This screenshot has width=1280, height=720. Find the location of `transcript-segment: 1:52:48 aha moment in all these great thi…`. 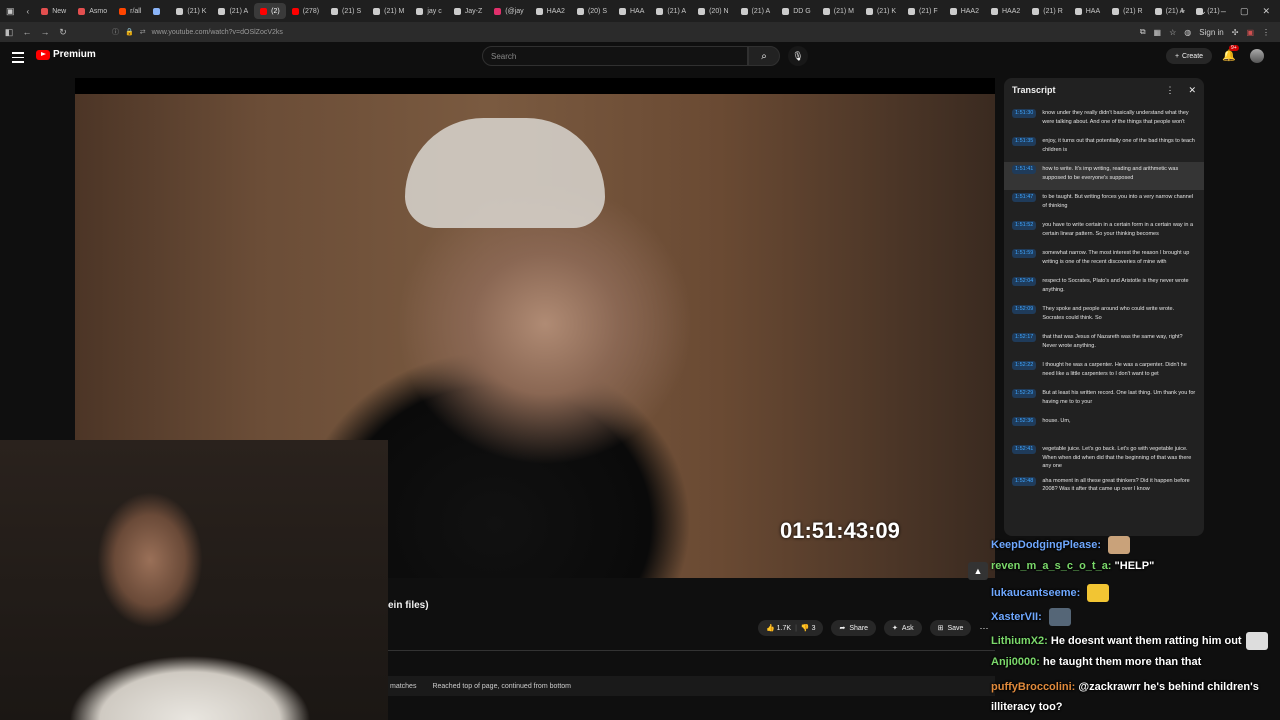

transcript-segment: 1:52:48 aha moment in all these great thi… is located at coordinates (1104, 488).